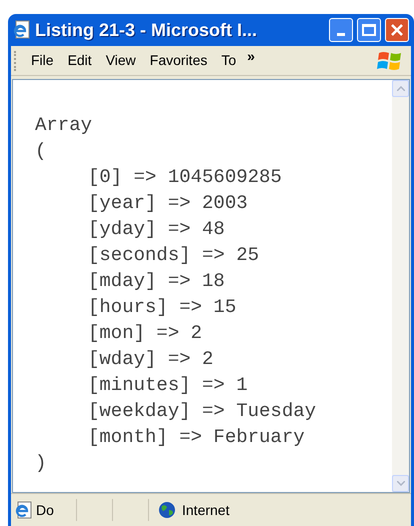 The image size is (414, 526). What do you see at coordinates (167, 510) in the screenshot?
I see `globe-icon` at bounding box center [167, 510].